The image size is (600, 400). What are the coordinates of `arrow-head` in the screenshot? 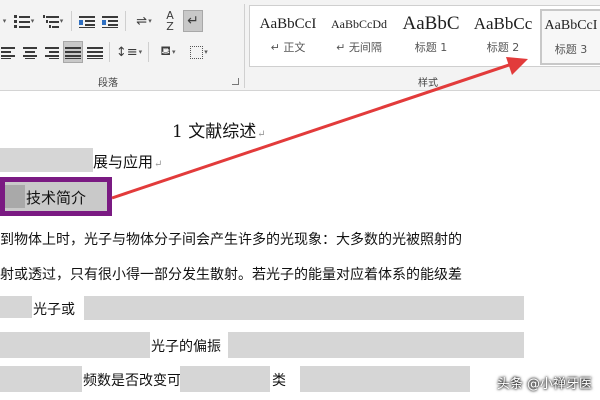 It's located at (517, 66).